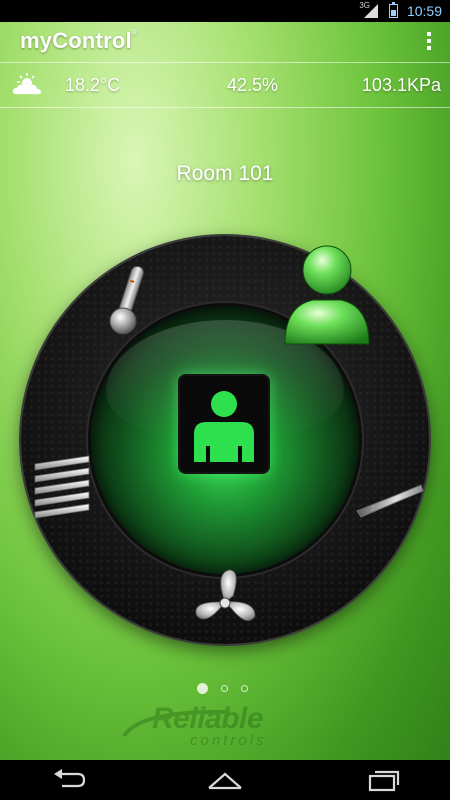 The height and width of the screenshot is (800, 450). Describe the element at coordinates (389, 502) in the screenshot. I see `vent-damper-icon` at that location.